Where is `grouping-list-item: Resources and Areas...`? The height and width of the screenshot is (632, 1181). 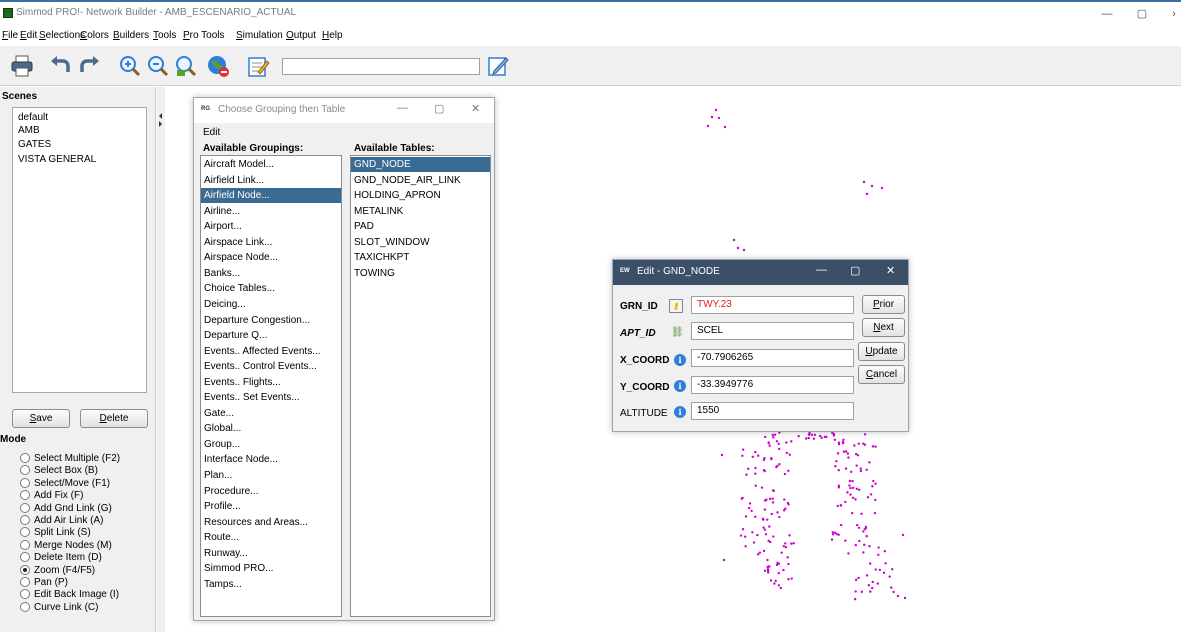 grouping-list-item: Resources and Areas... is located at coordinates (271, 522).